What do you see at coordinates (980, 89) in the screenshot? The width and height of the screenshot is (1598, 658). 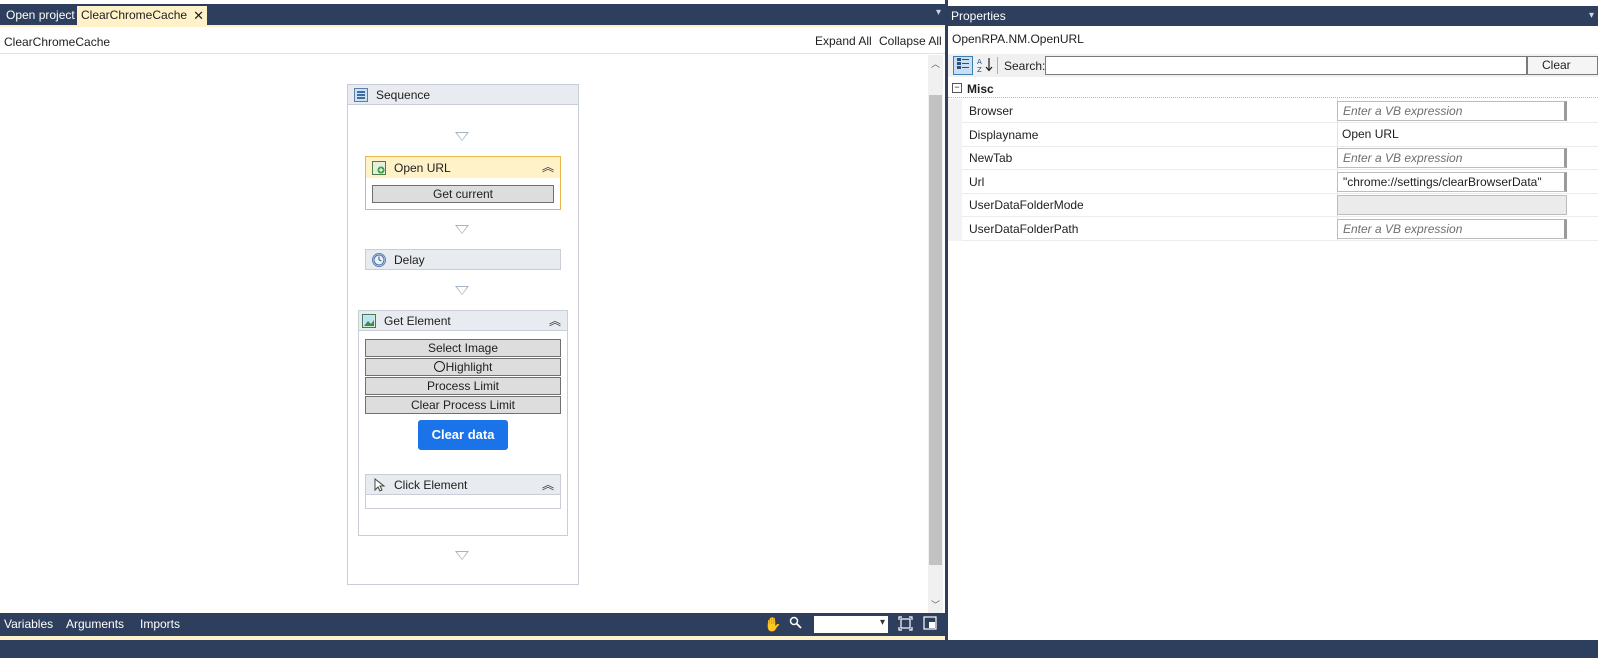 I see `category-name: Misc` at bounding box center [980, 89].